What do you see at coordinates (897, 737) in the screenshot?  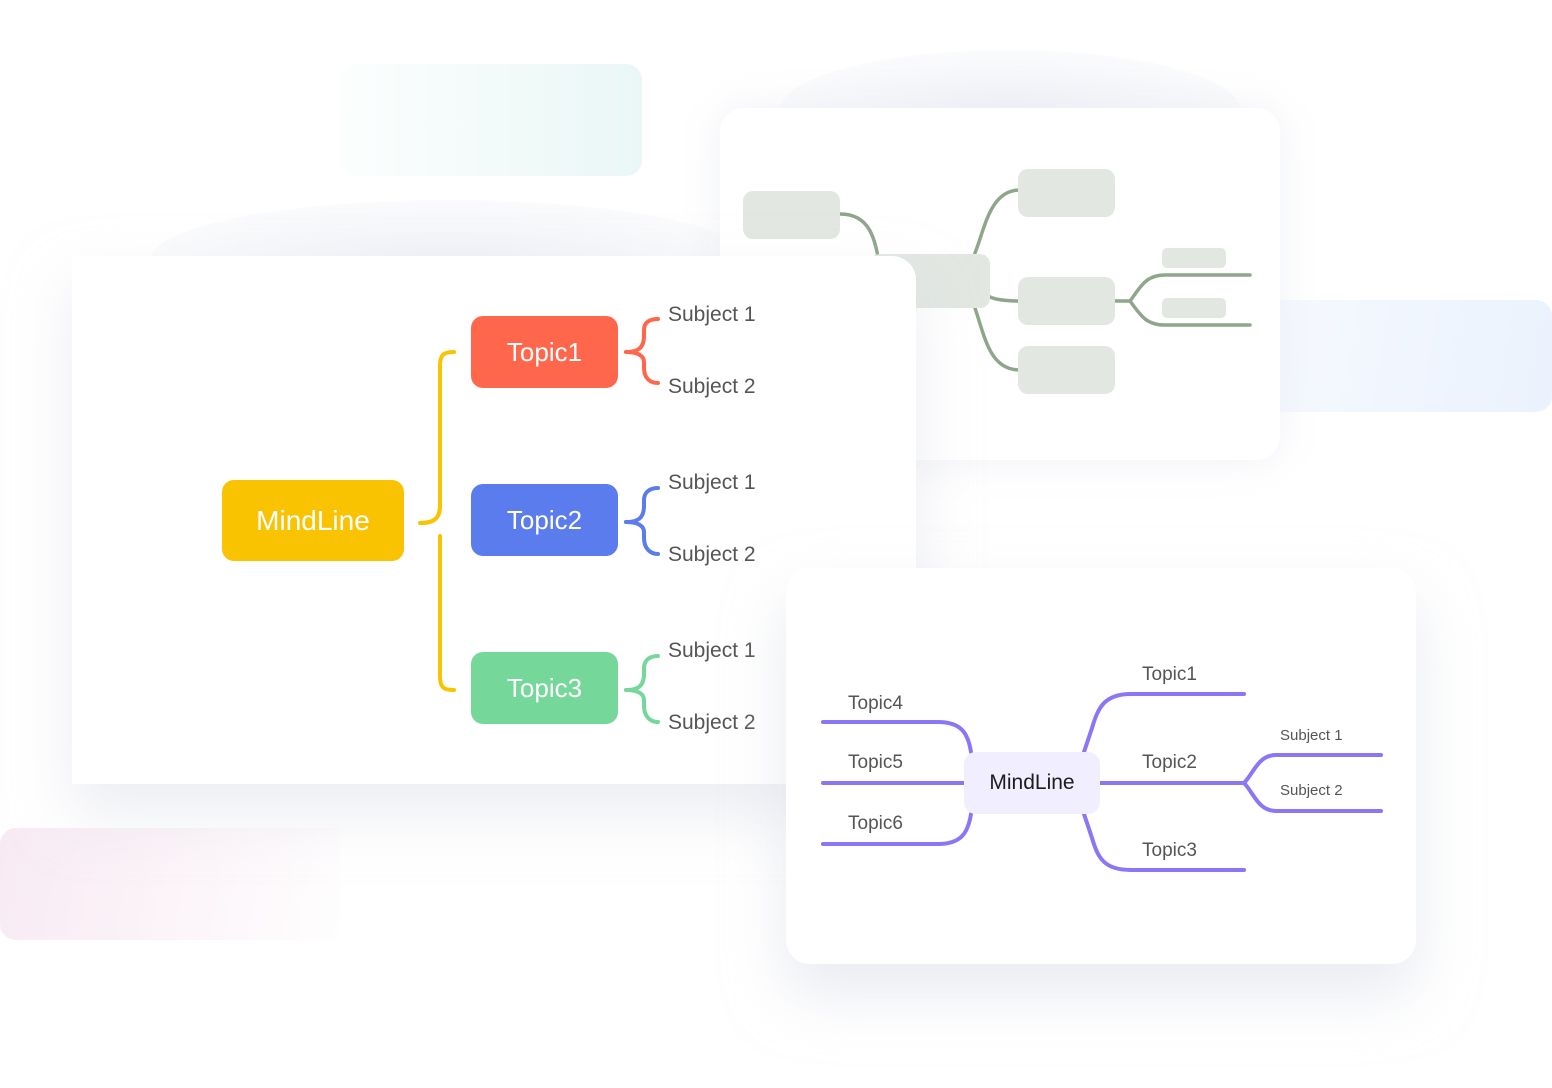 I see `topic4-line` at bounding box center [897, 737].